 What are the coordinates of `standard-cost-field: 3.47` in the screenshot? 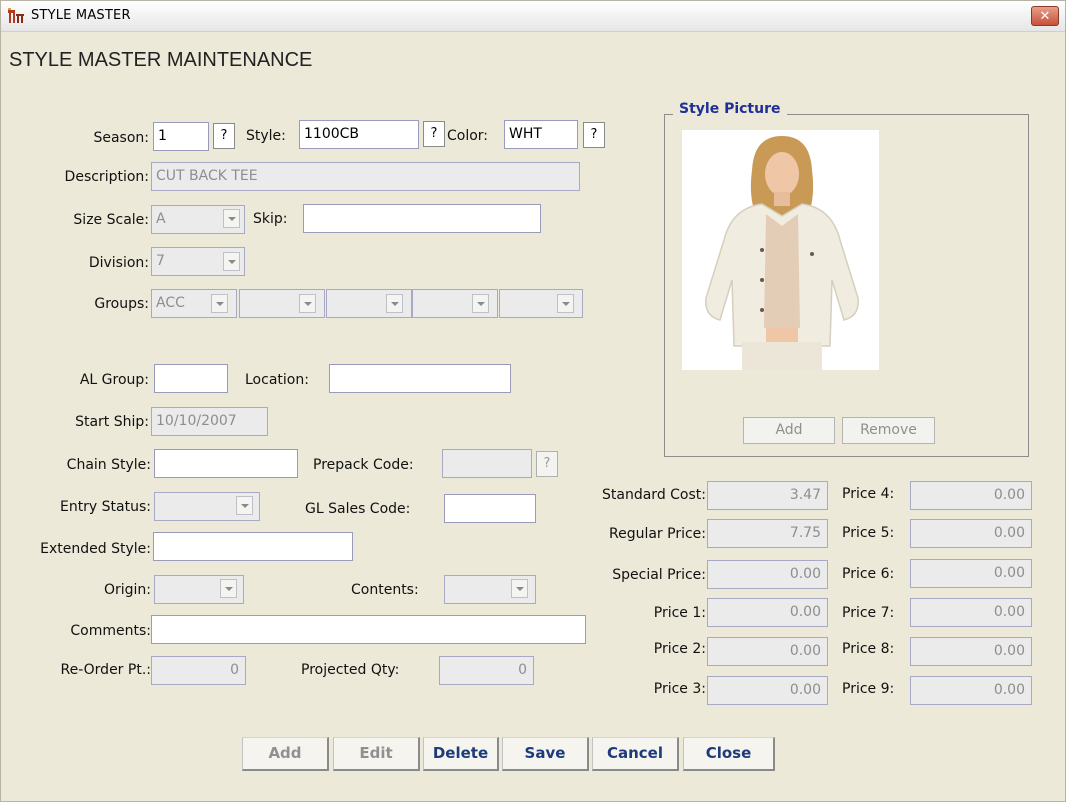 It's located at (767, 495).